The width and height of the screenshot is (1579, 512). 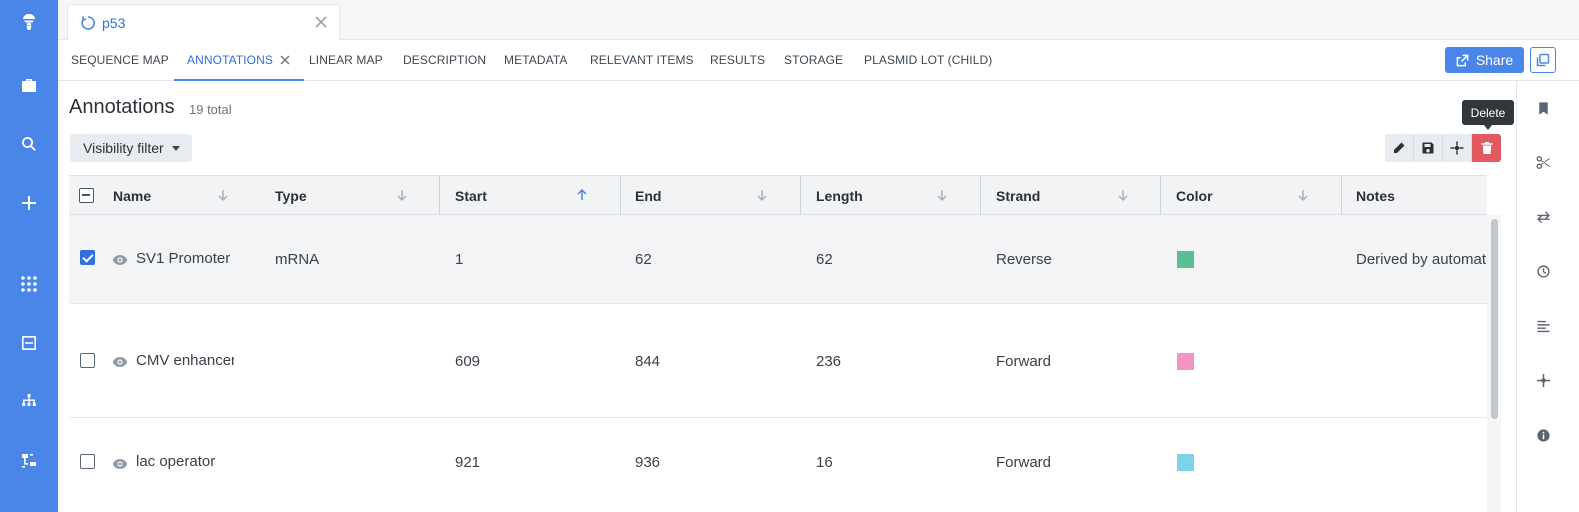 What do you see at coordinates (1543, 60) in the screenshot?
I see `copy-button` at bounding box center [1543, 60].